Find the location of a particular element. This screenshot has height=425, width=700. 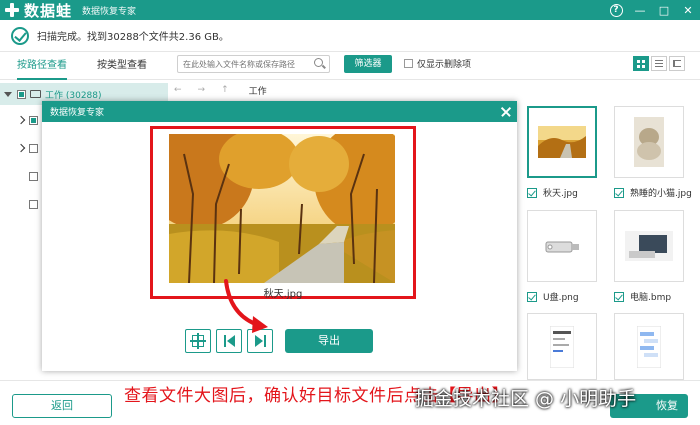

dialog-header: 数据恢复专家 is located at coordinates (279, 111).